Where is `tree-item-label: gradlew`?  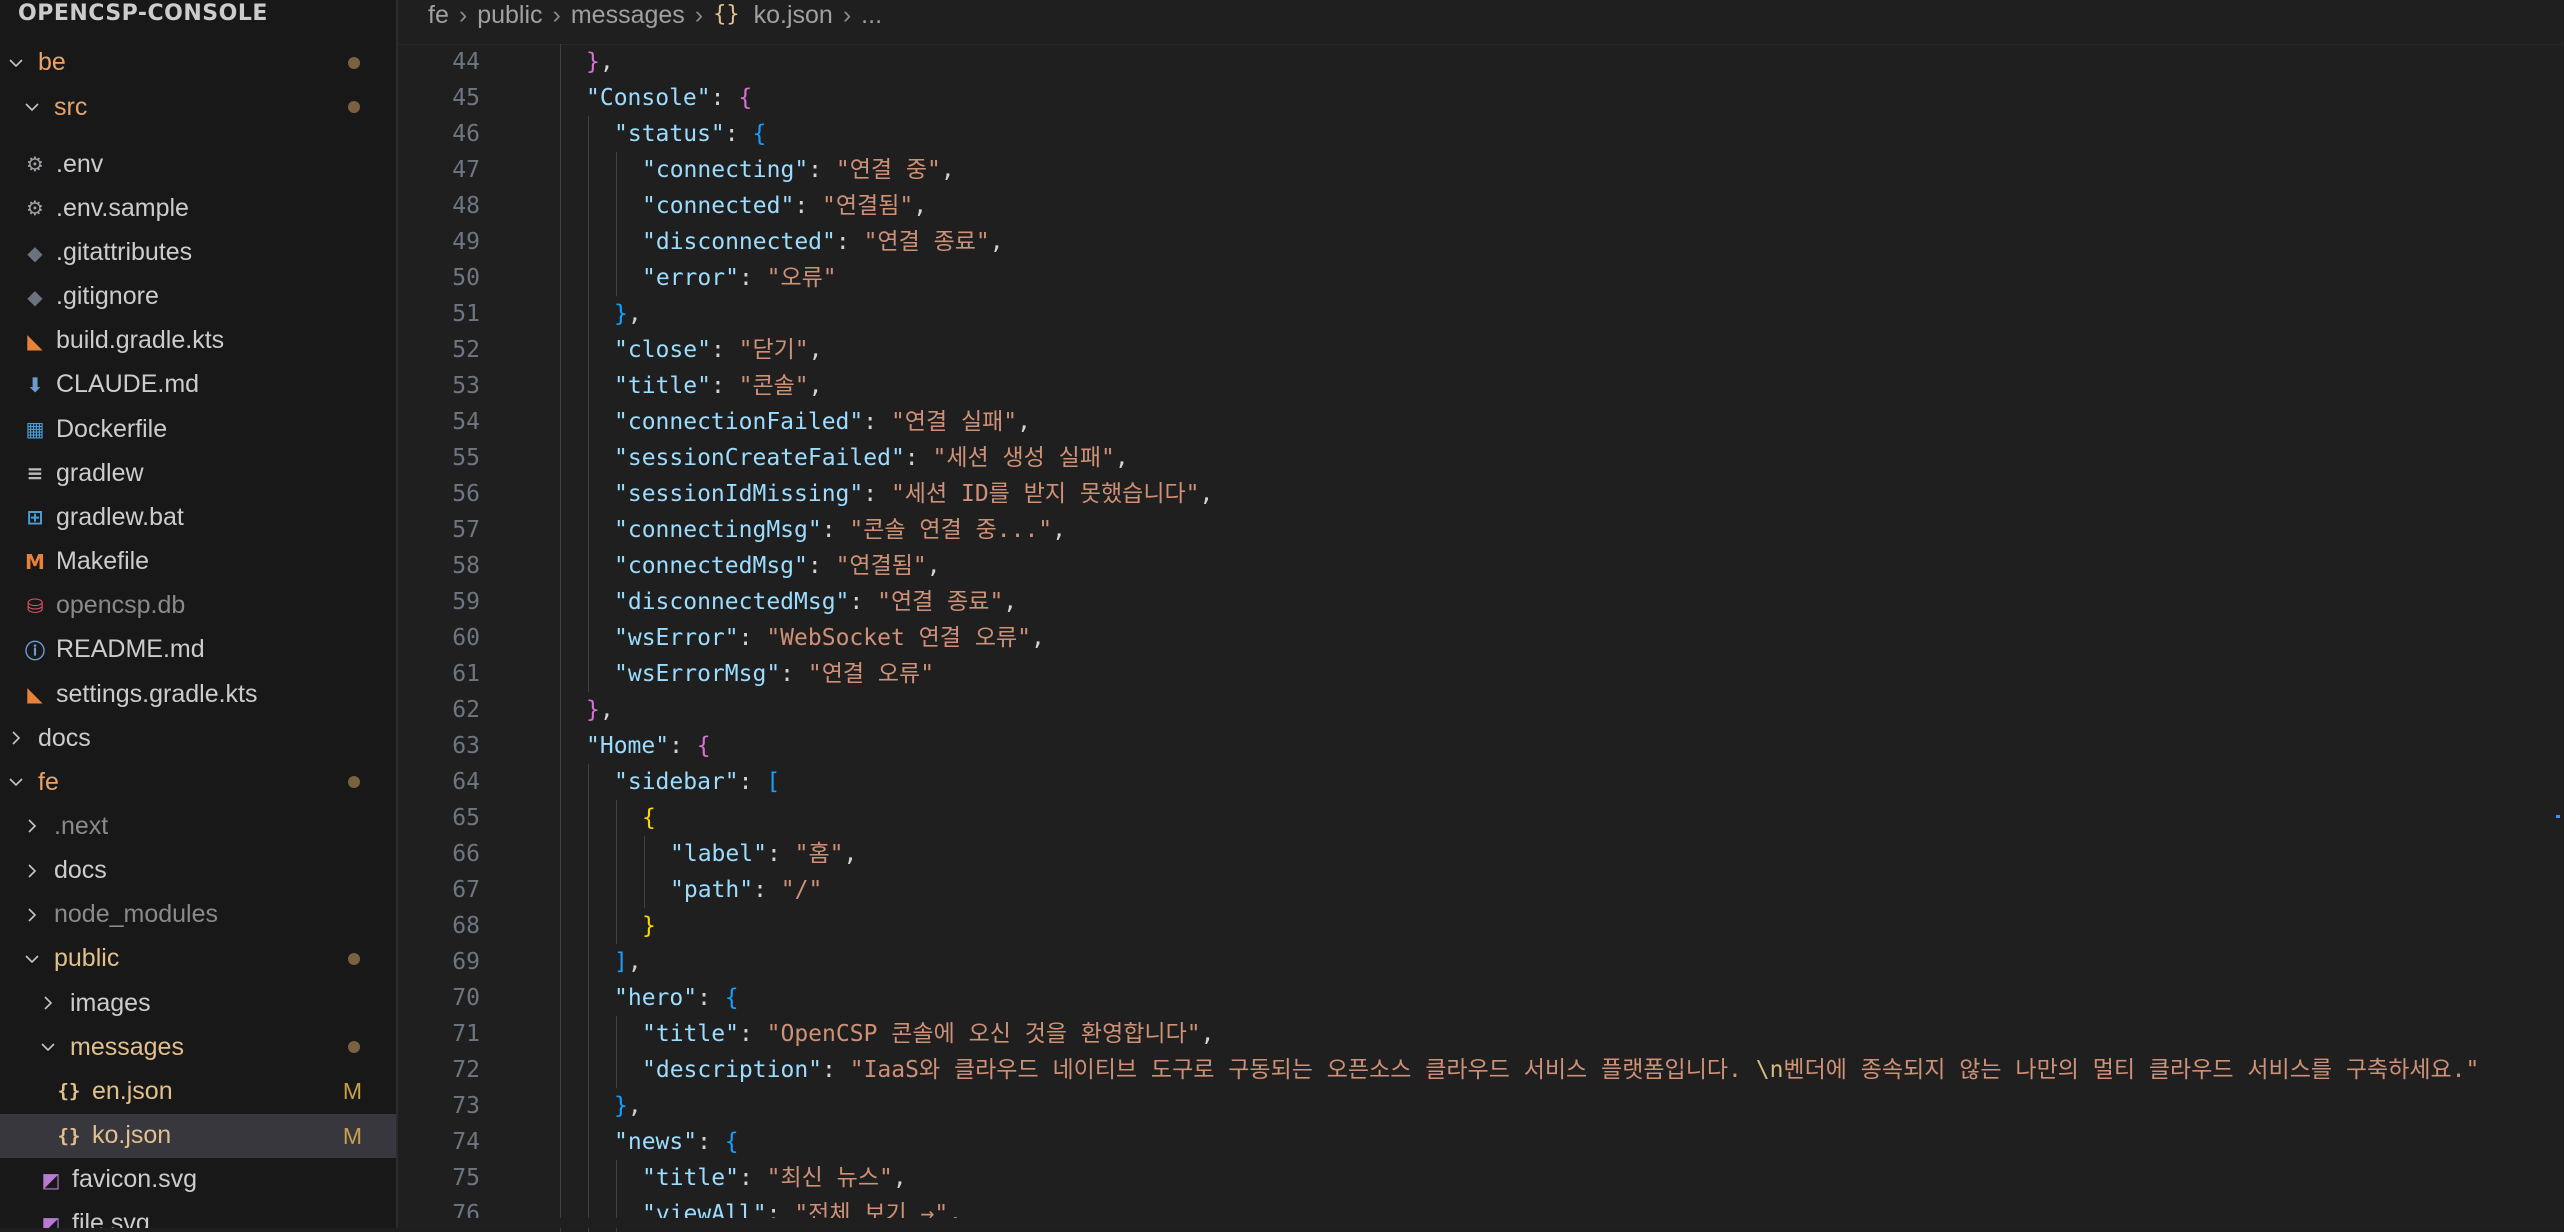
tree-item-label: gradlew is located at coordinates (100, 472).